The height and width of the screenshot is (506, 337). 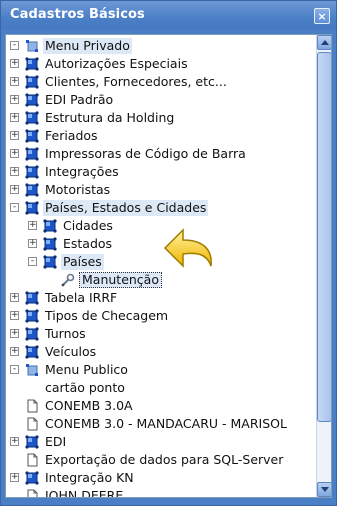 I want to click on tree-item: Exportação de dados para SQL-Server, so click(x=161, y=460).